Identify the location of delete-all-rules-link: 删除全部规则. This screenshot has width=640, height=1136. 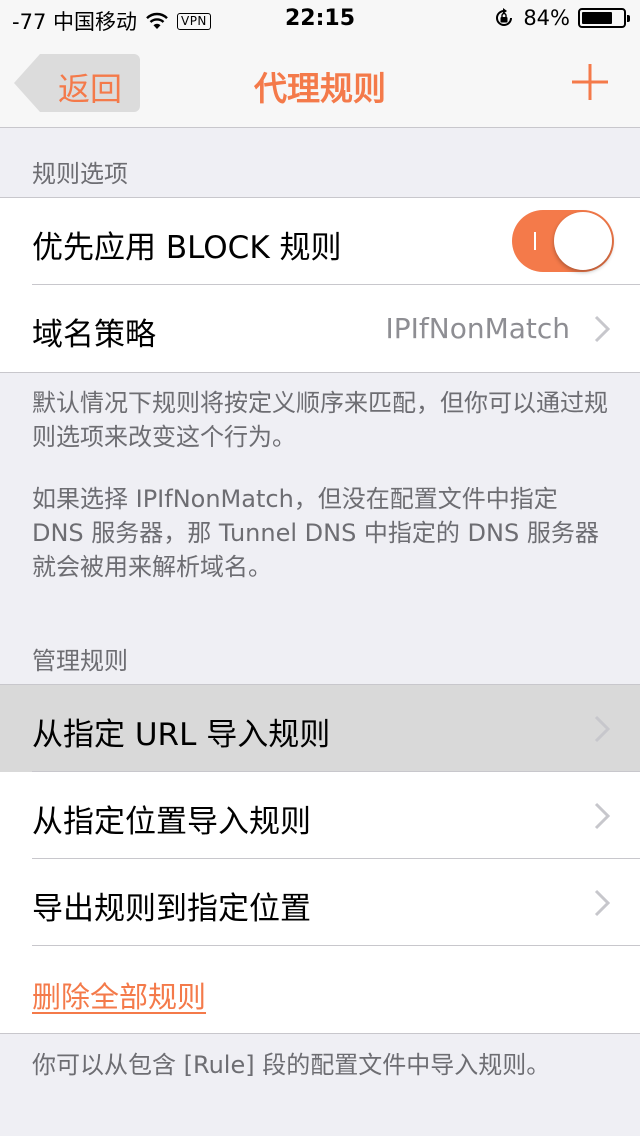
(119, 995).